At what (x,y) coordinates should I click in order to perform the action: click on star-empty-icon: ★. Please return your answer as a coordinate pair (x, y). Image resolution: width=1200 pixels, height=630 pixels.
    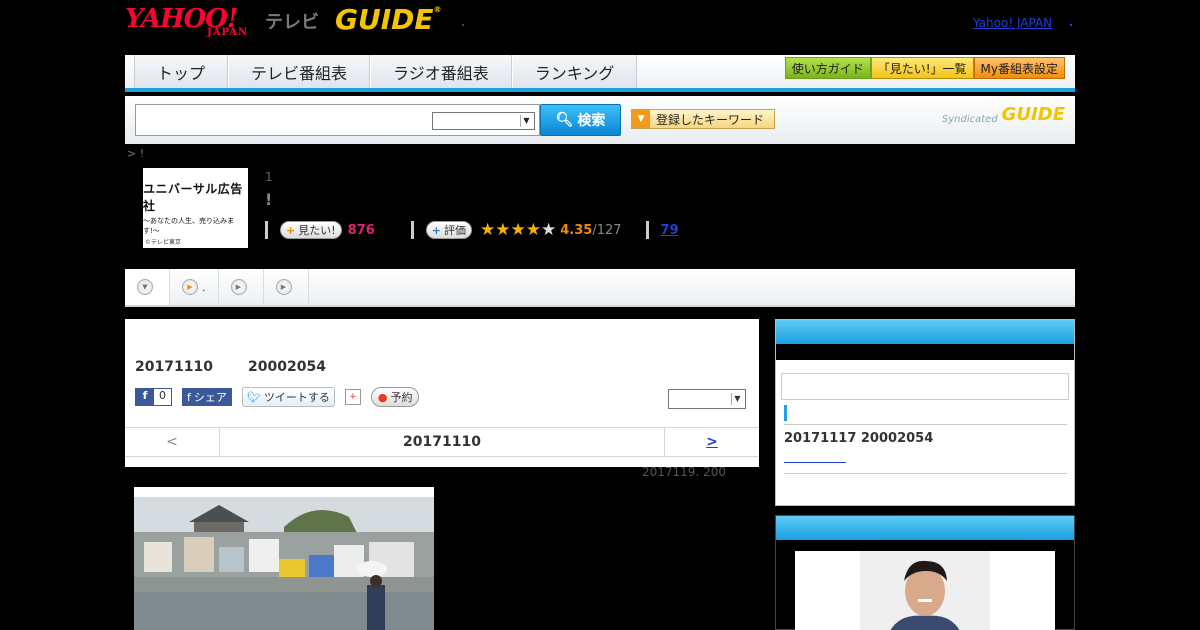
    Looking at the image, I should click on (549, 229).